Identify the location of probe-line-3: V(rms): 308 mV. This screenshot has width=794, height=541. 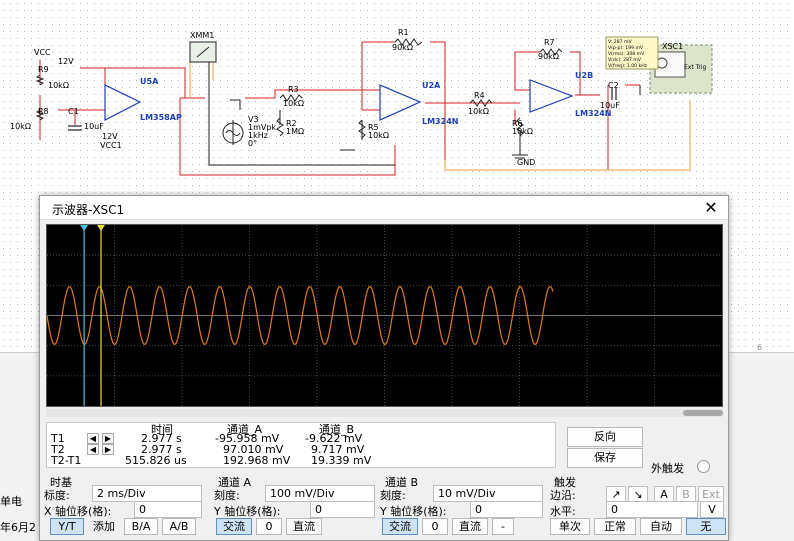
(626, 54).